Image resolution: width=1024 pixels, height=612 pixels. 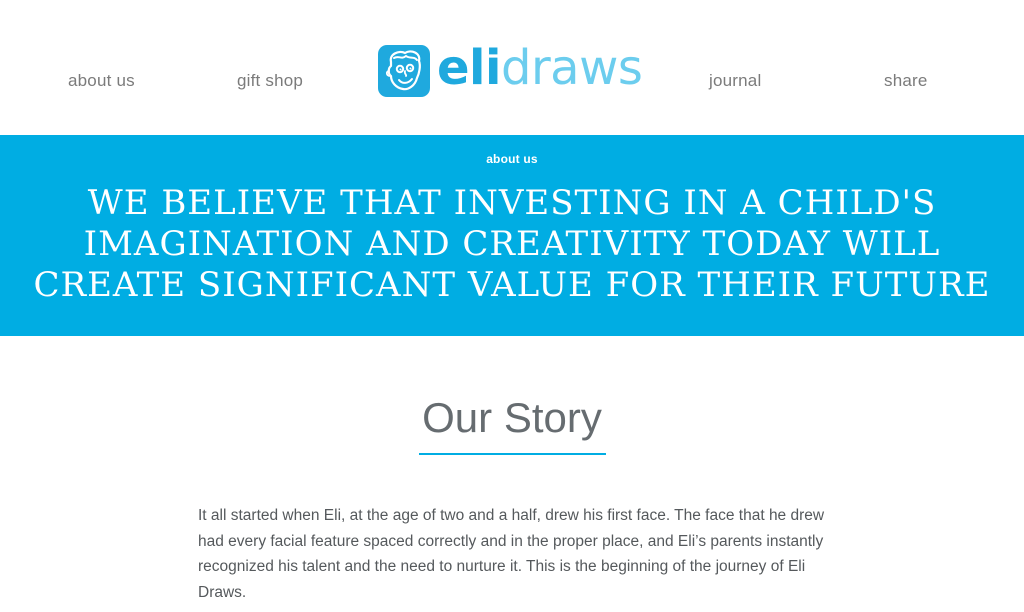 What do you see at coordinates (571, 68) in the screenshot?
I see `logo-wordmark-draws: draws` at bounding box center [571, 68].